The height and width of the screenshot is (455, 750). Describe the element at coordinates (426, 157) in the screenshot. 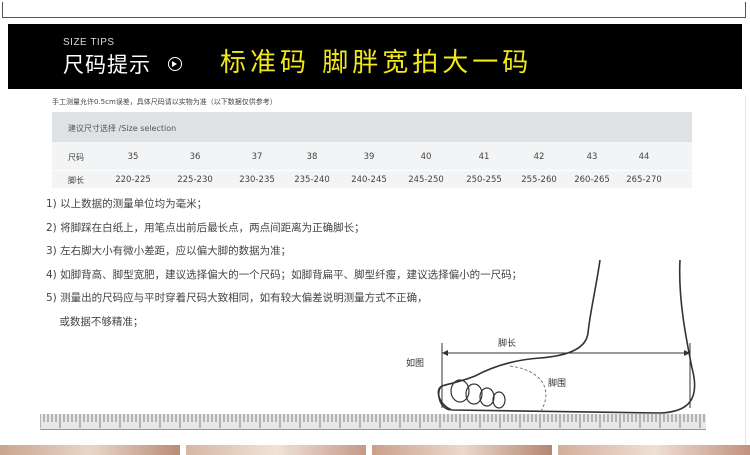

I see `size-cell: 40` at that location.